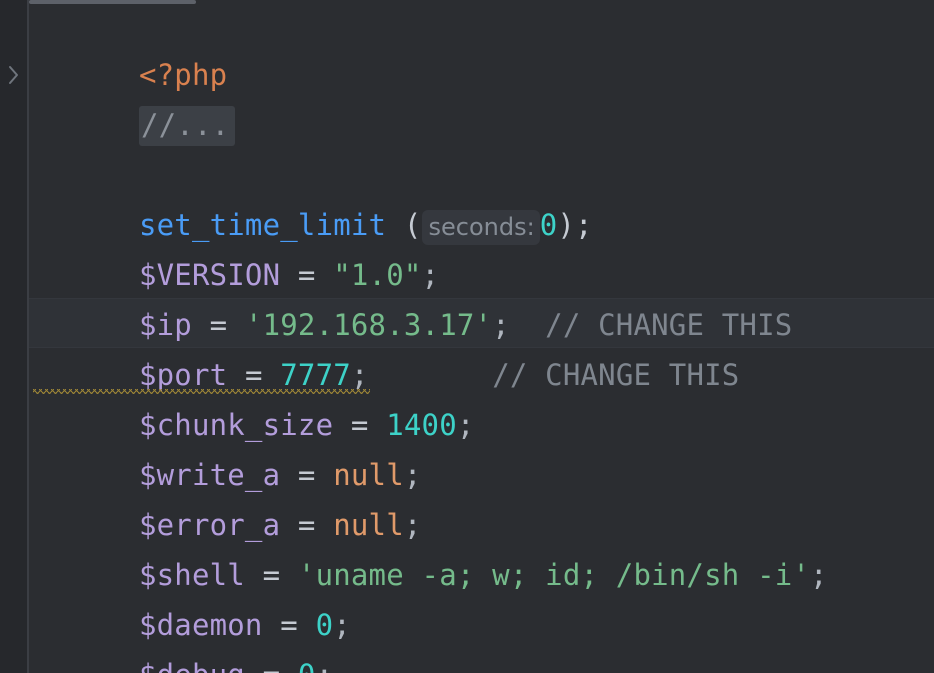 The image size is (934, 673). Describe the element at coordinates (481, 496) in the screenshot. I see `code-line-error-a: $error_a = null;` at that location.